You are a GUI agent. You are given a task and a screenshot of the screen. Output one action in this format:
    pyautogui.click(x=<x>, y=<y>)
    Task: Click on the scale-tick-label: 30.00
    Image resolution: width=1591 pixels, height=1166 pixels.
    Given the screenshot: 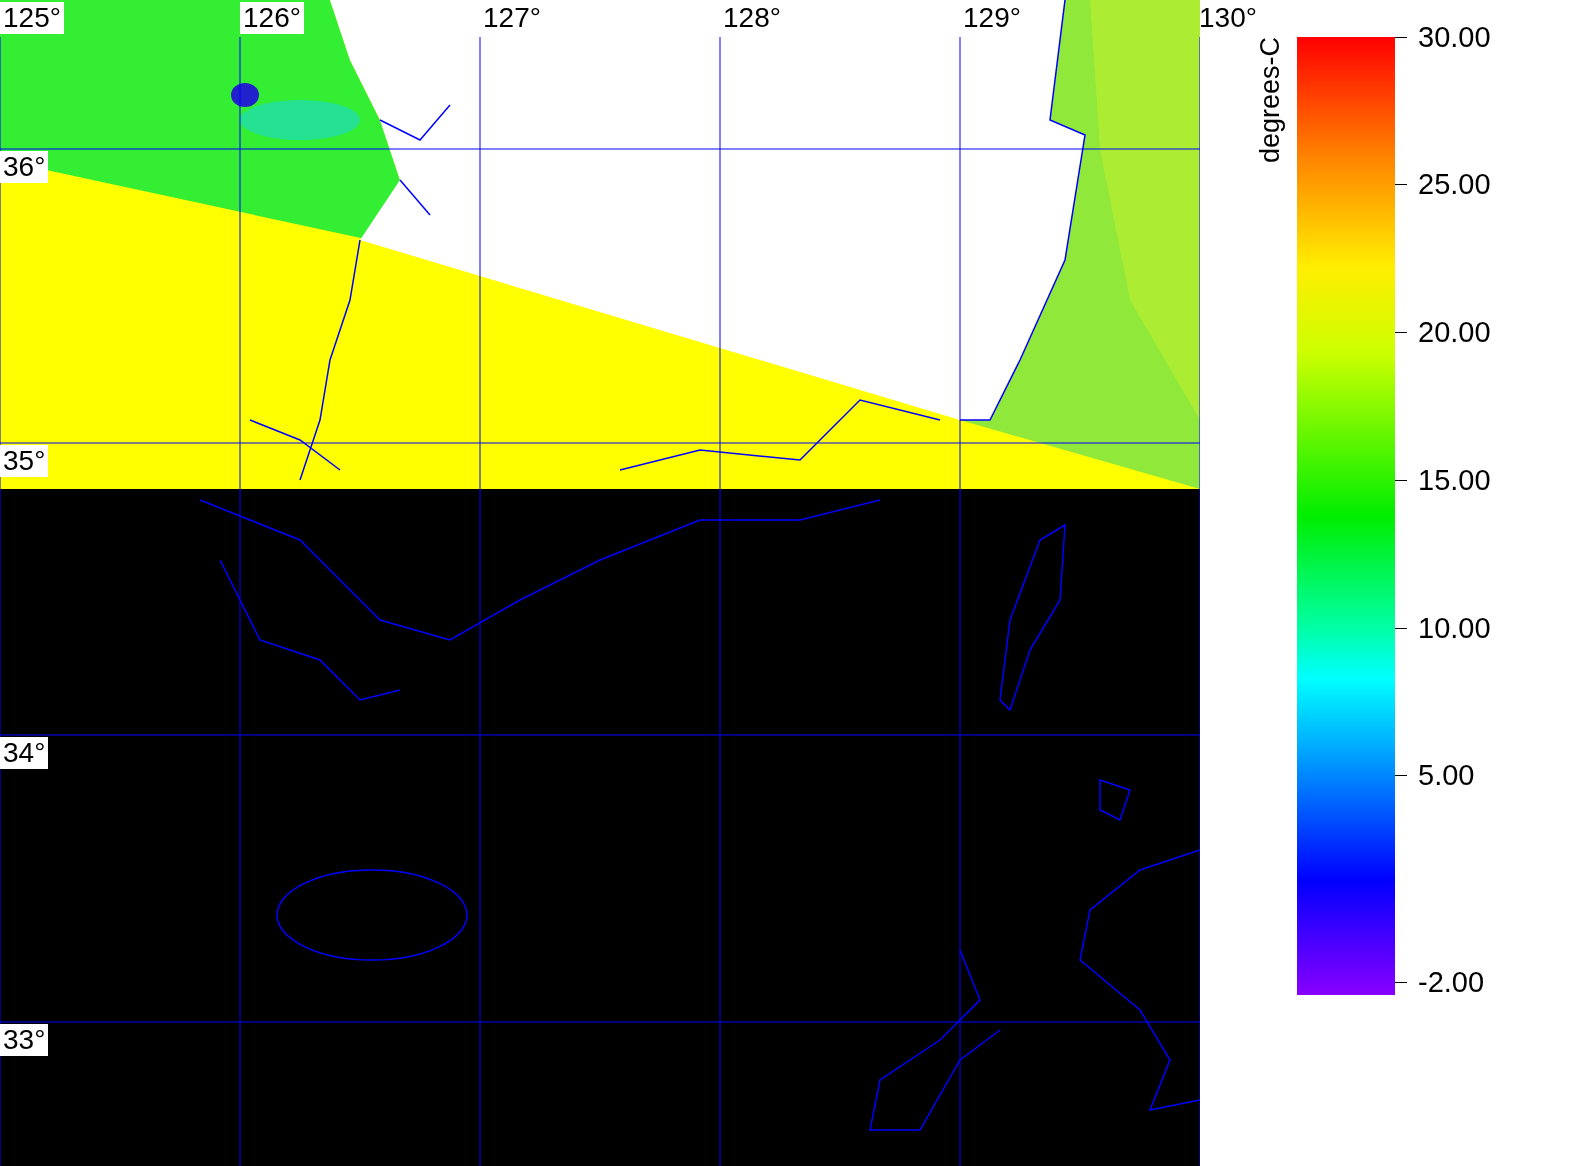 What is the action you would take?
    pyautogui.click(x=1454, y=37)
    